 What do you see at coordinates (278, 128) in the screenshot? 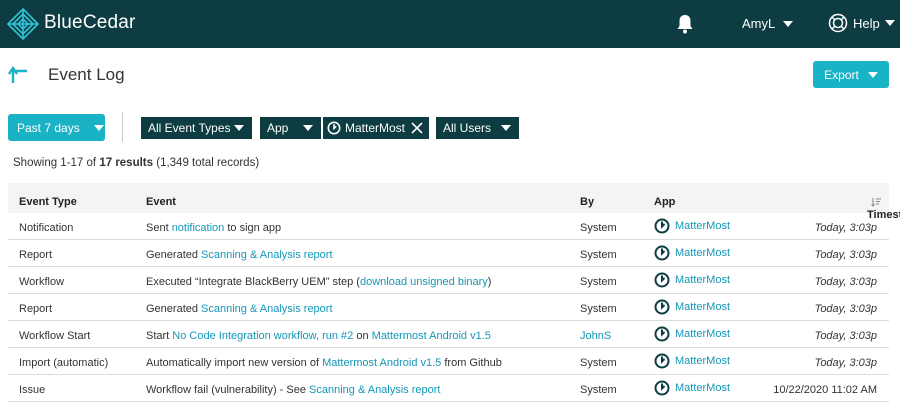
I see `app-filter-label: App` at bounding box center [278, 128].